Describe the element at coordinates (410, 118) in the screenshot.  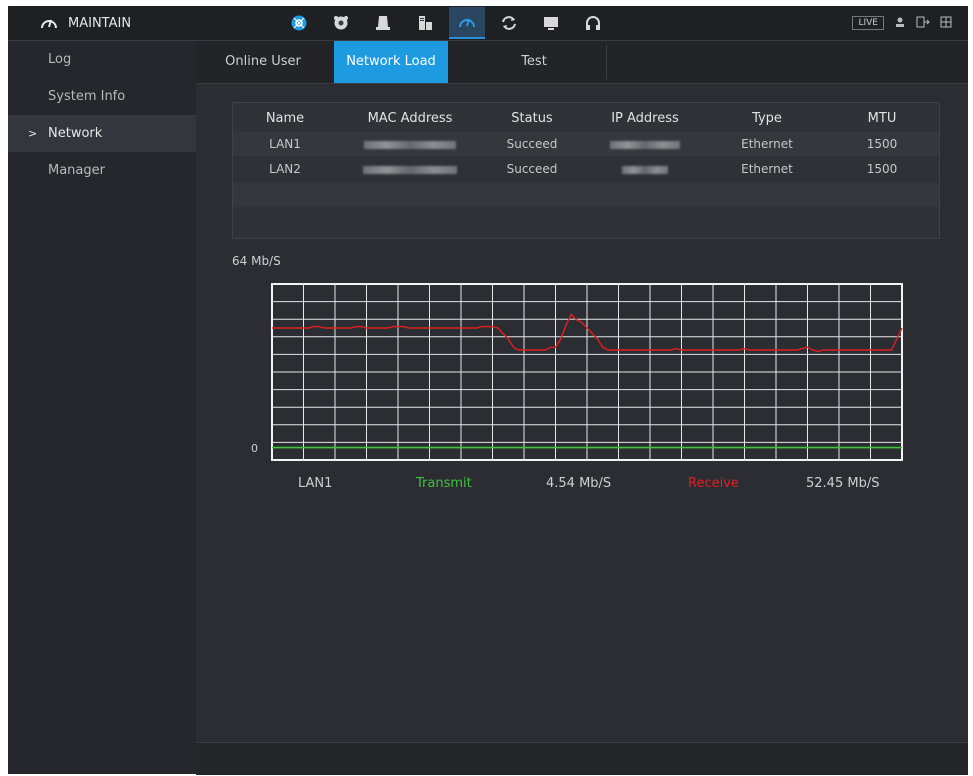
I see `col-mac: MAC Address` at that location.